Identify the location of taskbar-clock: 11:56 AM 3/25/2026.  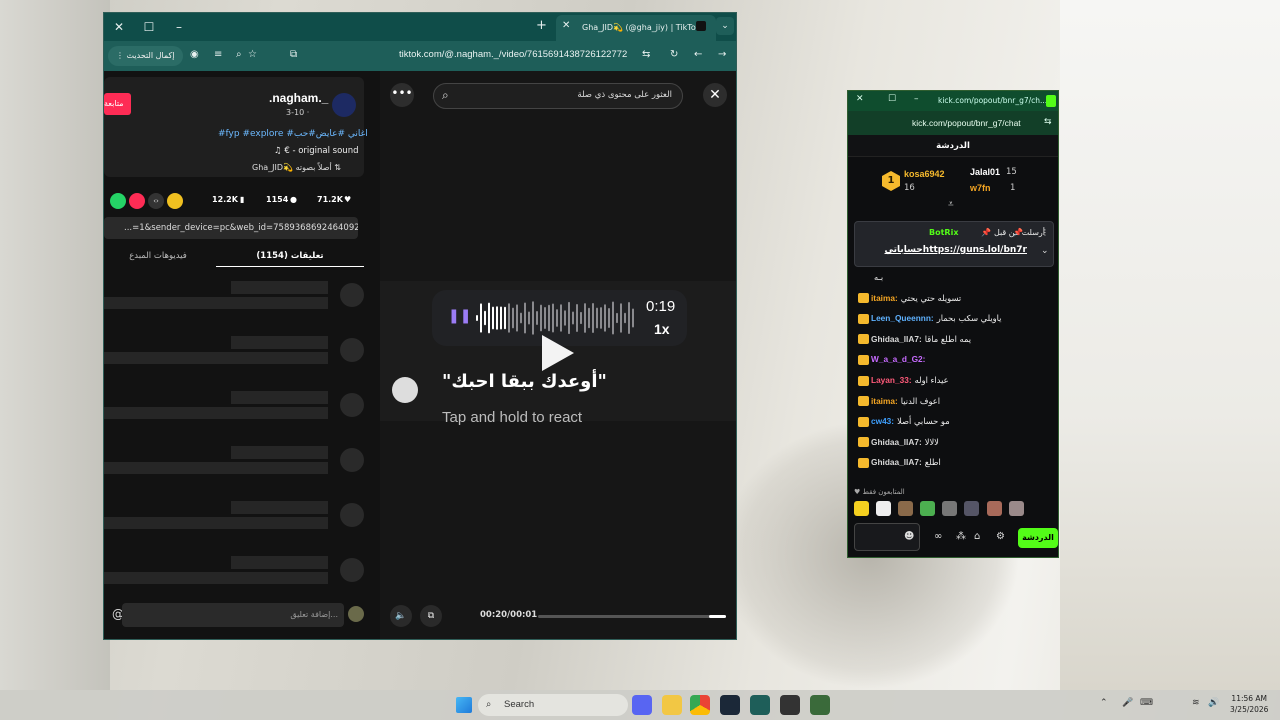
(1249, 704).